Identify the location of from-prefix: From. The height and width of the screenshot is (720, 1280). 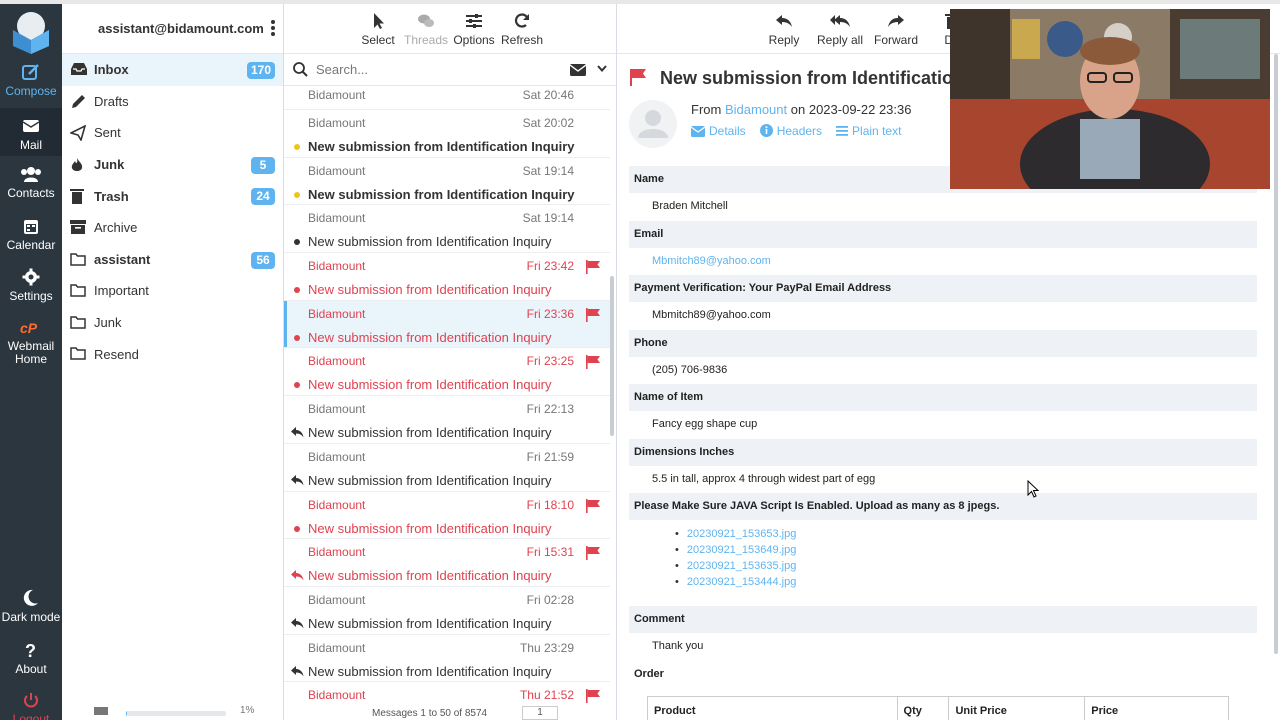
(706, 109).